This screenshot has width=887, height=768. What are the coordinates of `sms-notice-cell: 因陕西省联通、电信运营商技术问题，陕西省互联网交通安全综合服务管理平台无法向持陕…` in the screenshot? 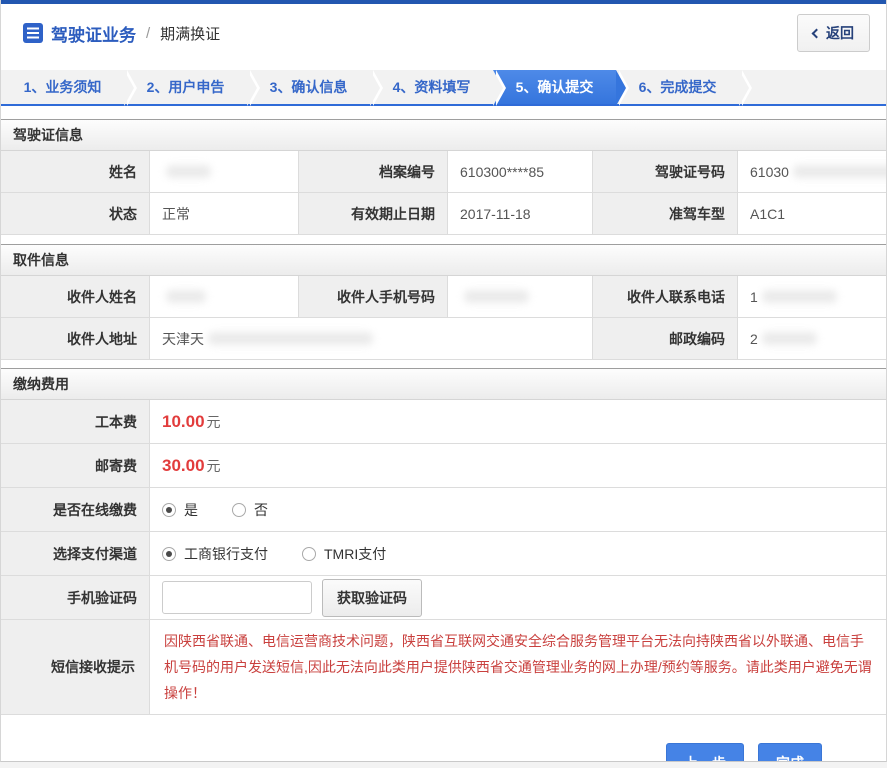 It's located at (518, 667).